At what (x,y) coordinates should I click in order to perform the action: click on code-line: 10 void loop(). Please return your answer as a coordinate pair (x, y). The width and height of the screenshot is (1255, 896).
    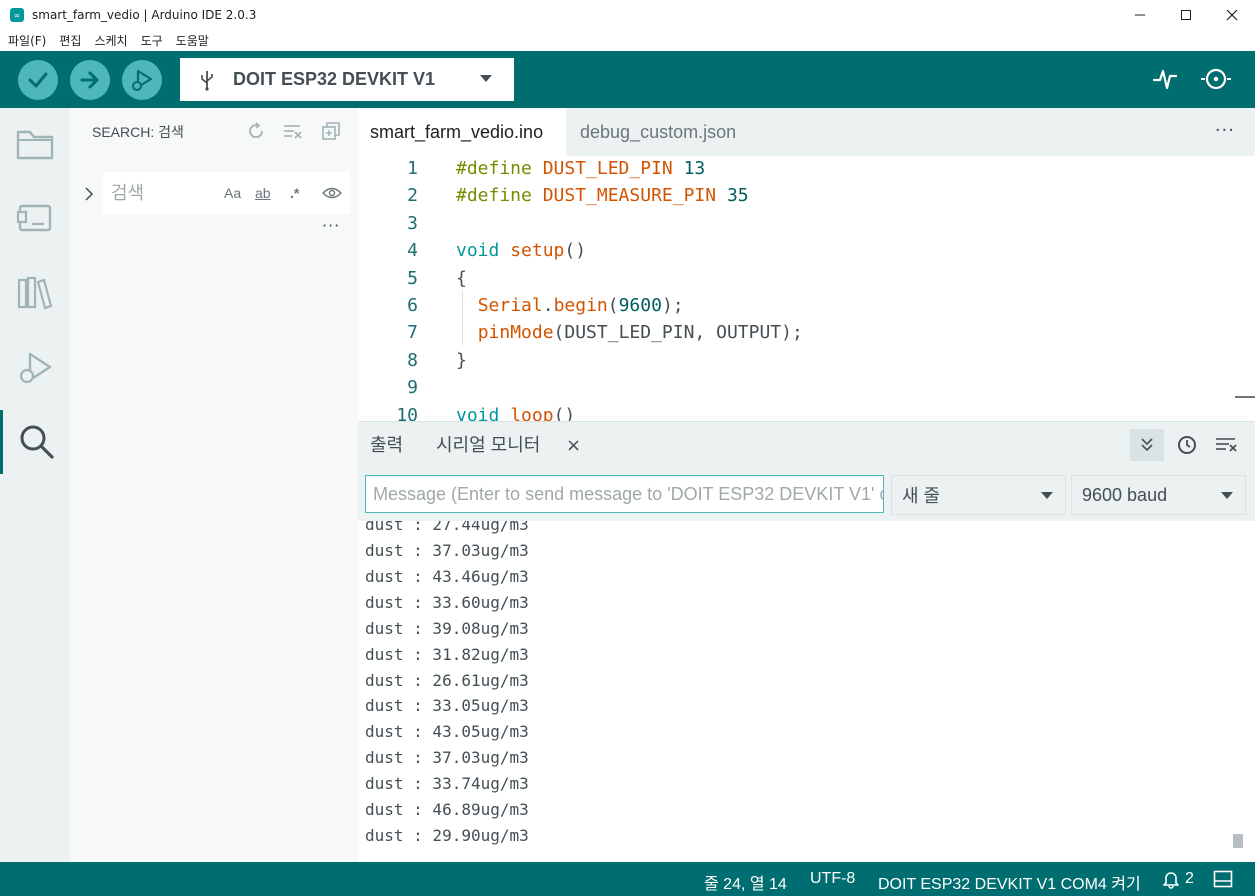
    Looking at the image, I should click on (798, 411).